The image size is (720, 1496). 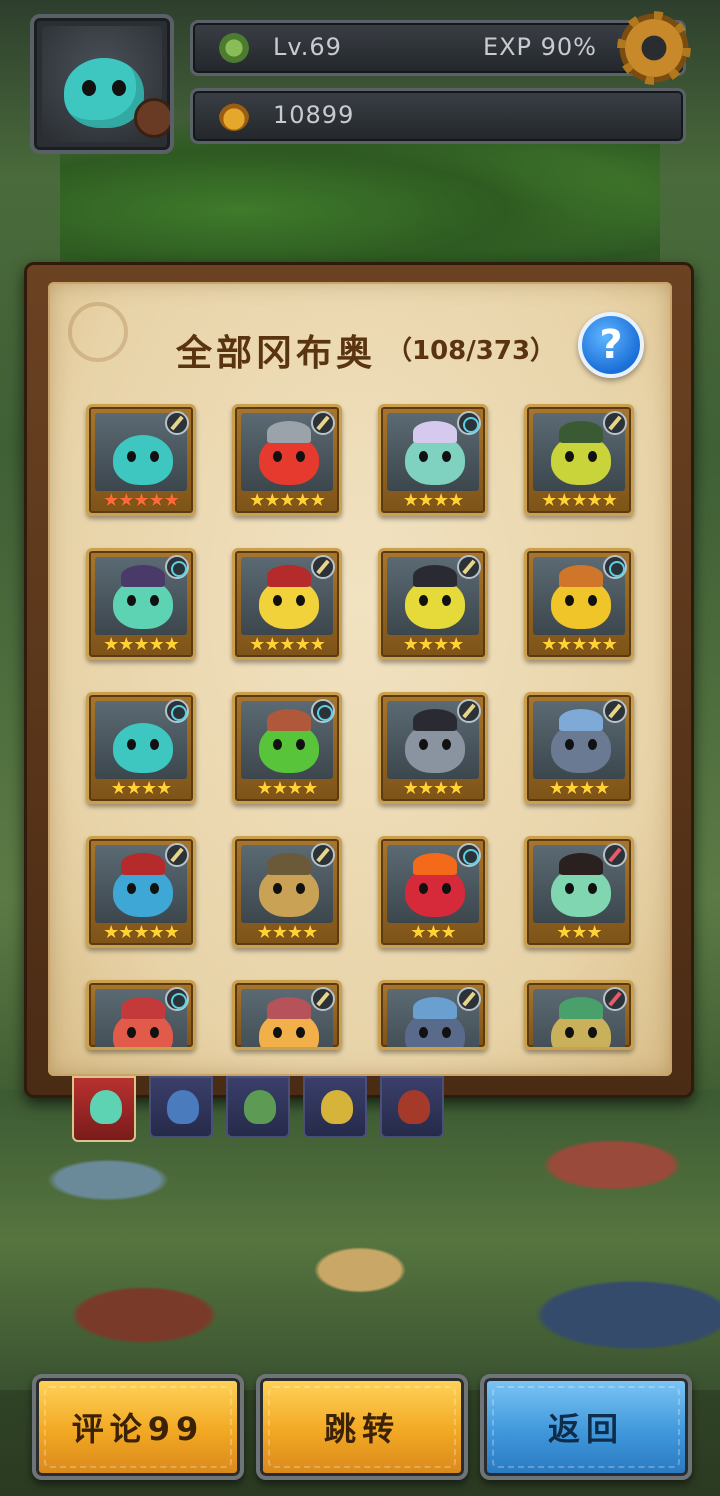 I want to click on settings-gear-icon, so click(x=654, y=48).